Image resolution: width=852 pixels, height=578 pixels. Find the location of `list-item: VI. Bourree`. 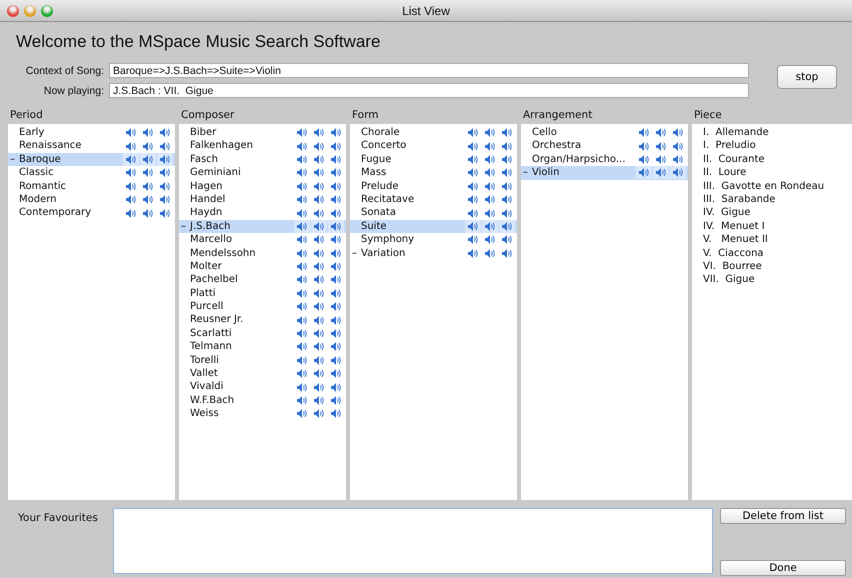

list-item: VI. Bourree is located at coordinates (772, 267).